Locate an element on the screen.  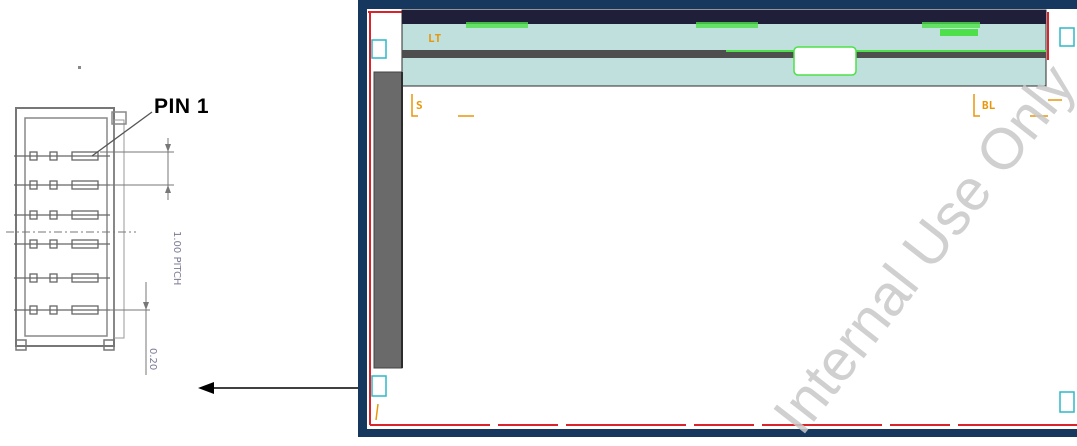
lcd-panel-header is located at coordinates (724, 17).